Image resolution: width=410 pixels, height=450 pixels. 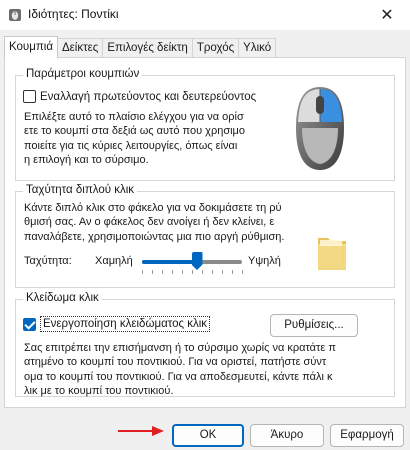 What do you see at coordinates (215, 48) in the screenshot?
I see `tab-wheel: Τροχός` at bounding box center [215, 48].